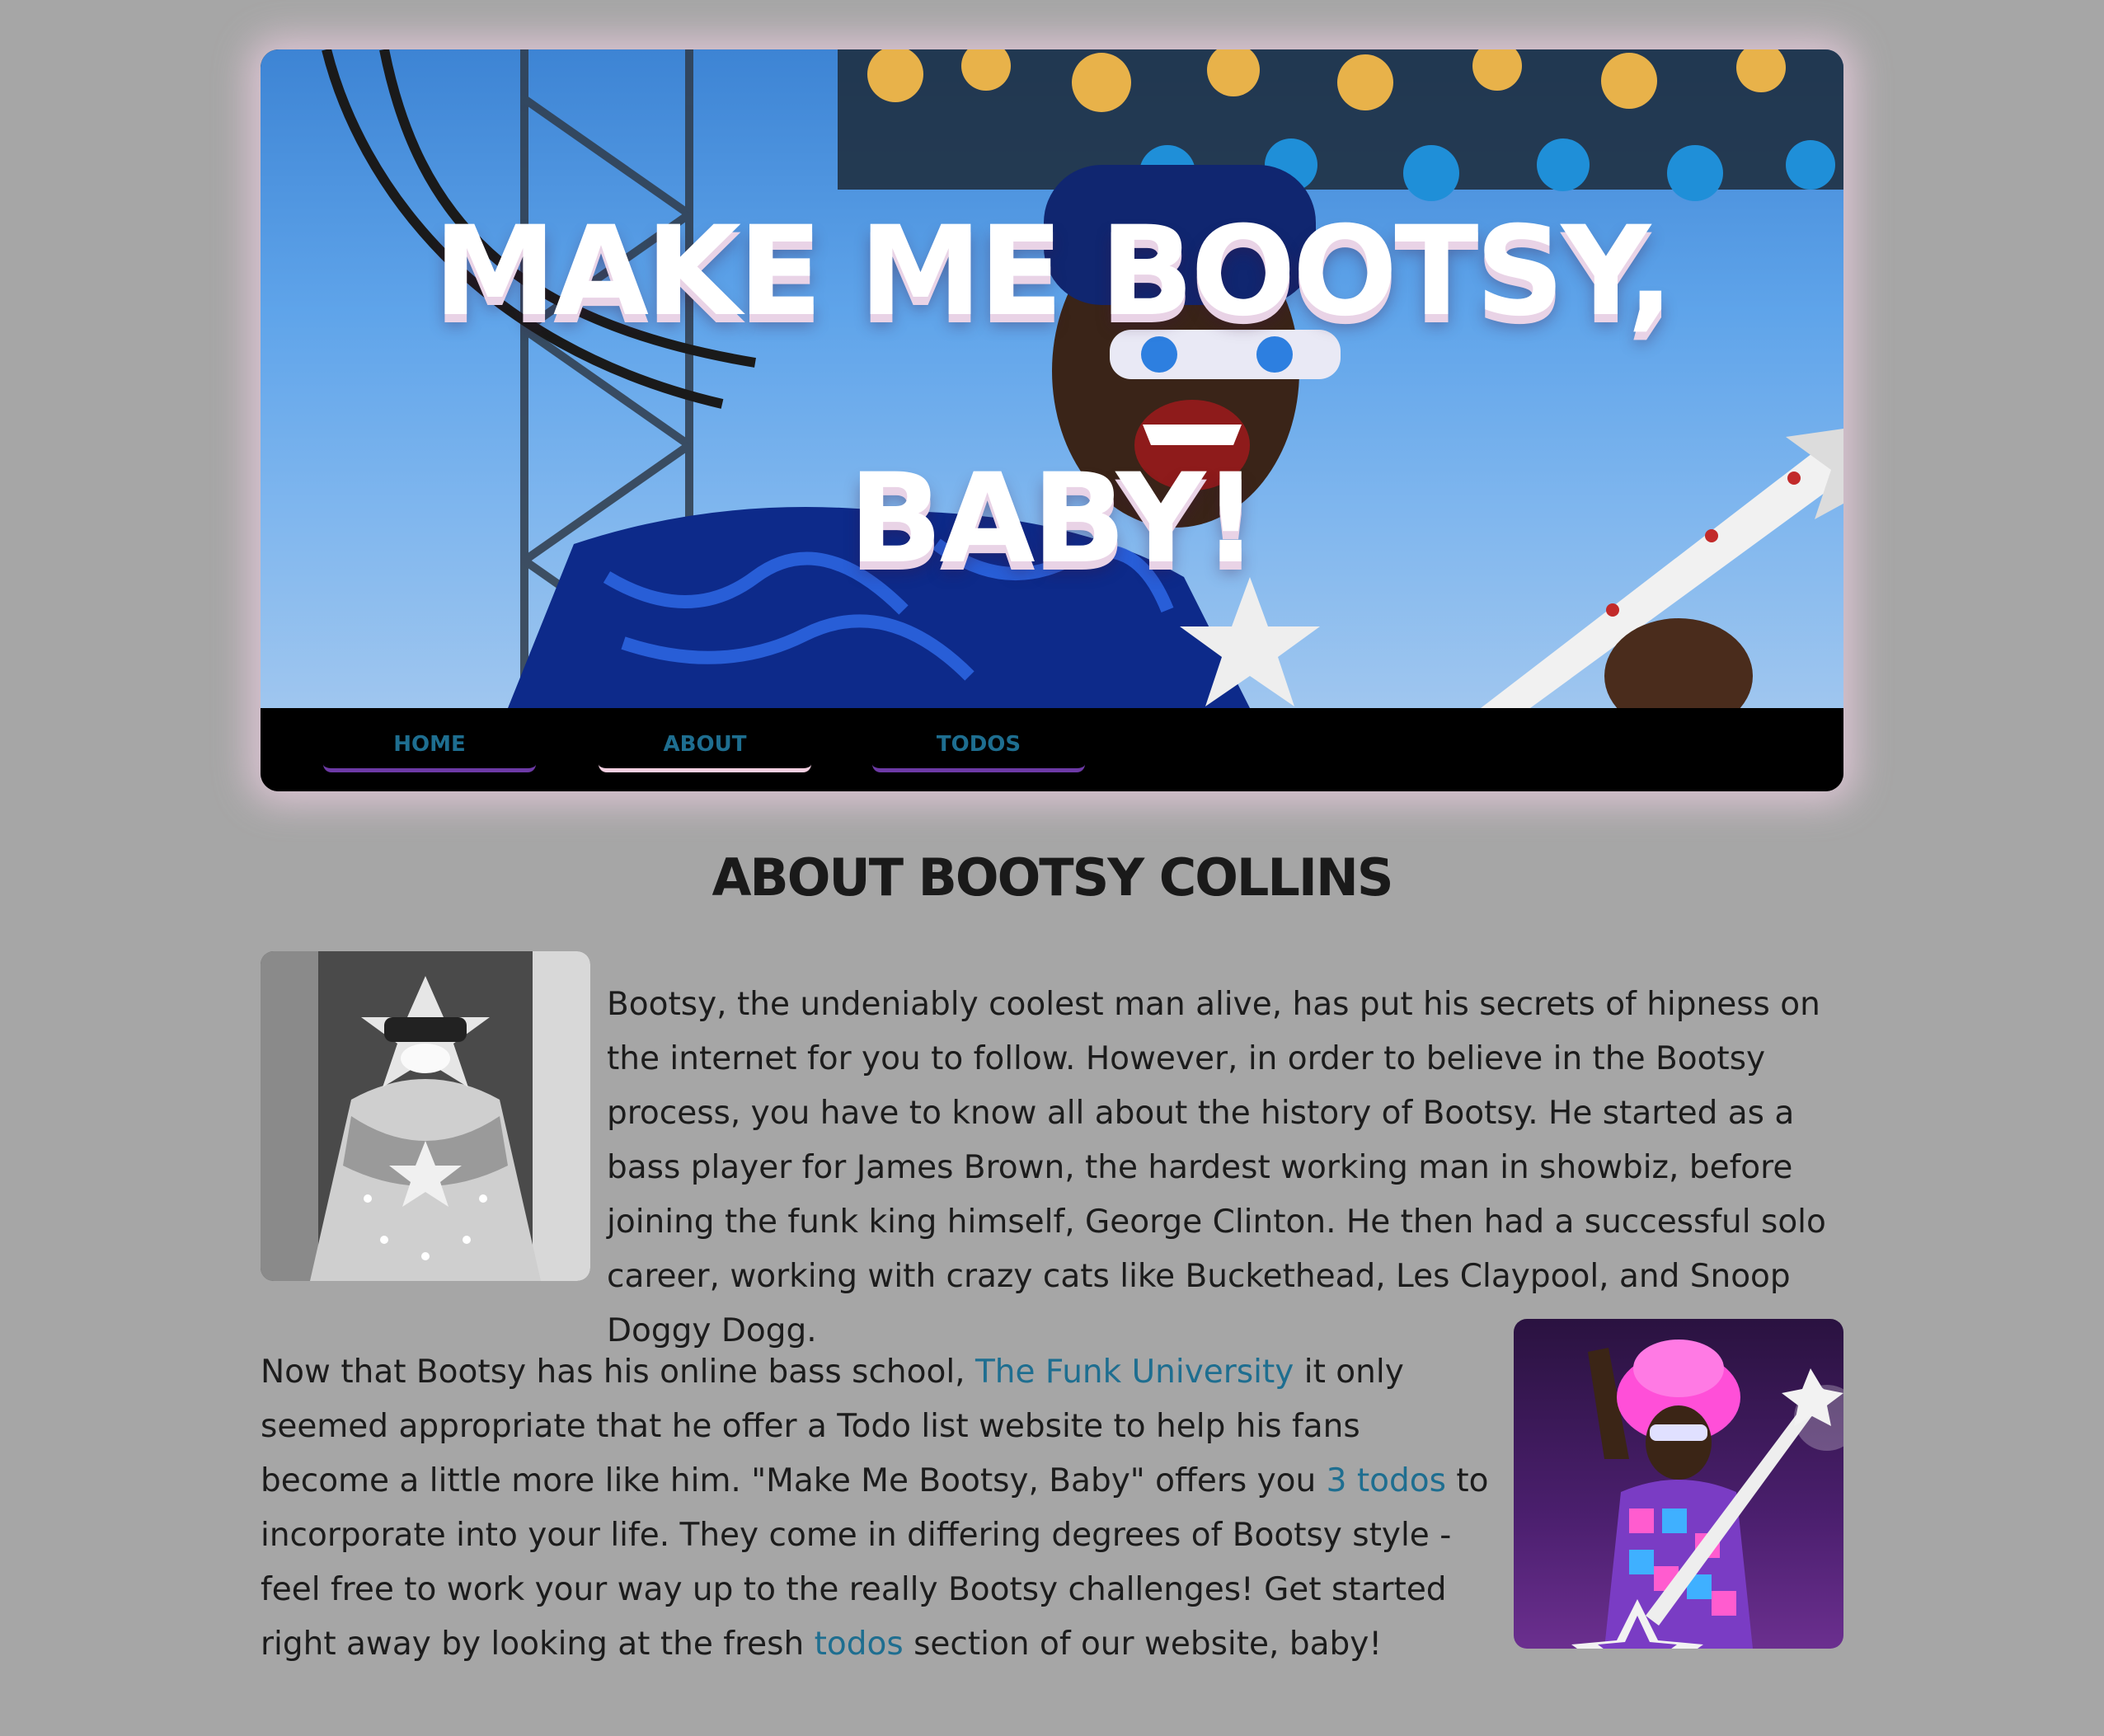 This screenshot has width=2104, height=1736. Describe the element at coordinates (1678, 1484) in the screenshot. I see `bootsy-color-photo` at that location.